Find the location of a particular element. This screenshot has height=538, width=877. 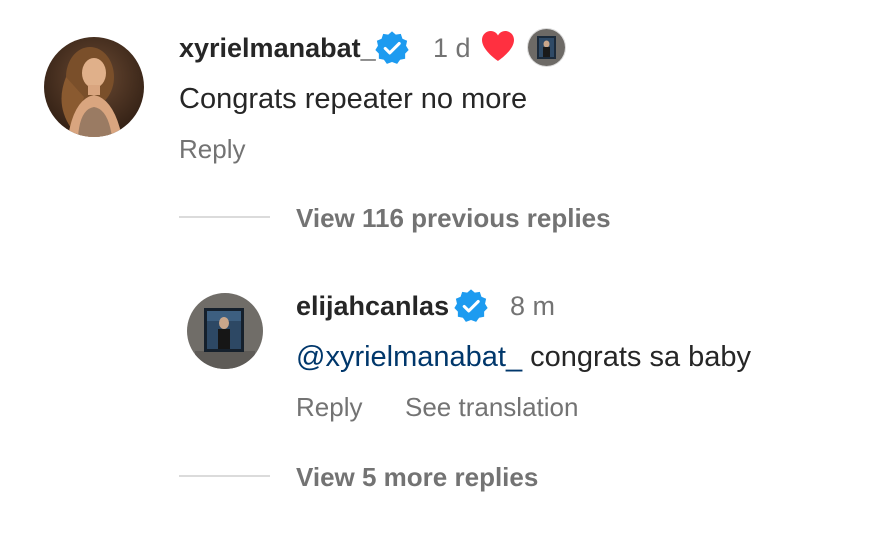

view-previous-replies-button: View 116 previous replies is located at coordinates (453, 218).